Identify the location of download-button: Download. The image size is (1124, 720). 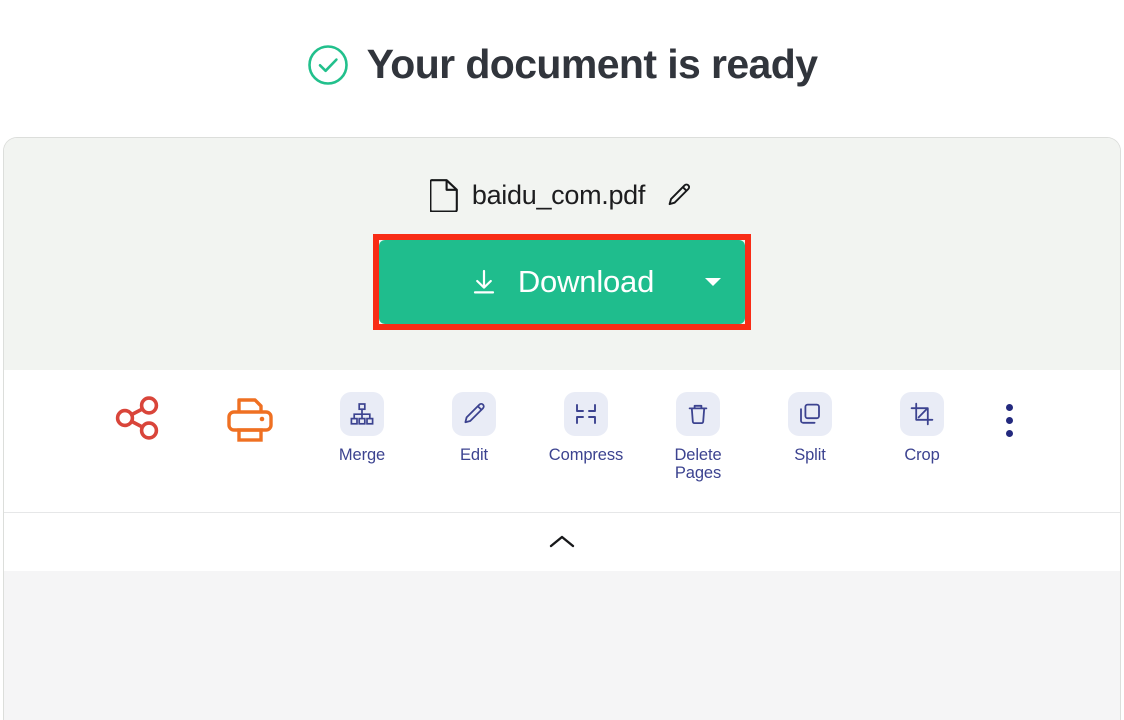
(562, 282).